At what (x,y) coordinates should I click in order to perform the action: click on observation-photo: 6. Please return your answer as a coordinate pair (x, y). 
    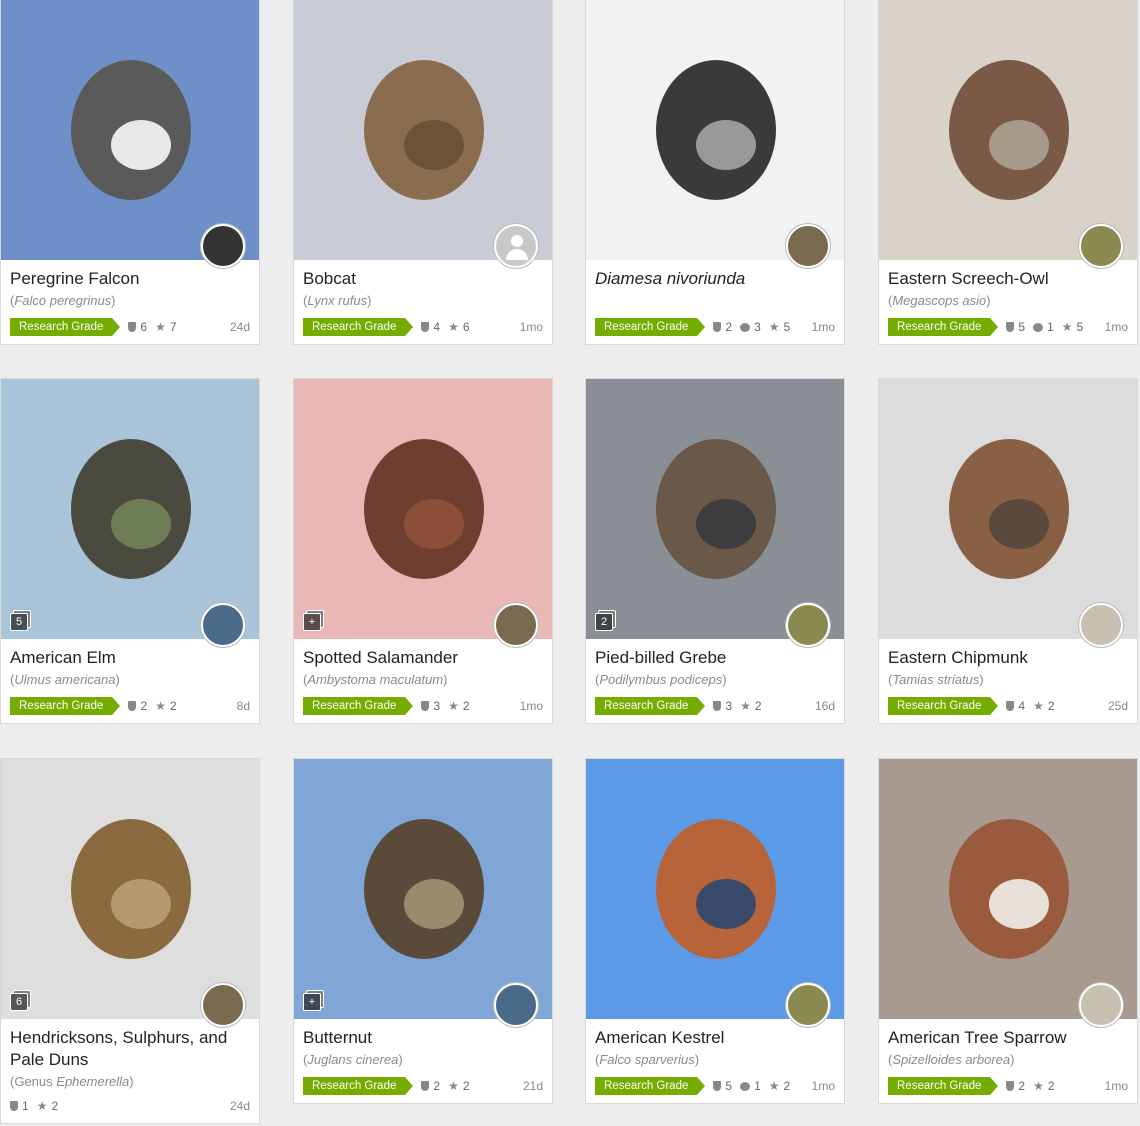
    Looking at the image, I should click on (130, 889).